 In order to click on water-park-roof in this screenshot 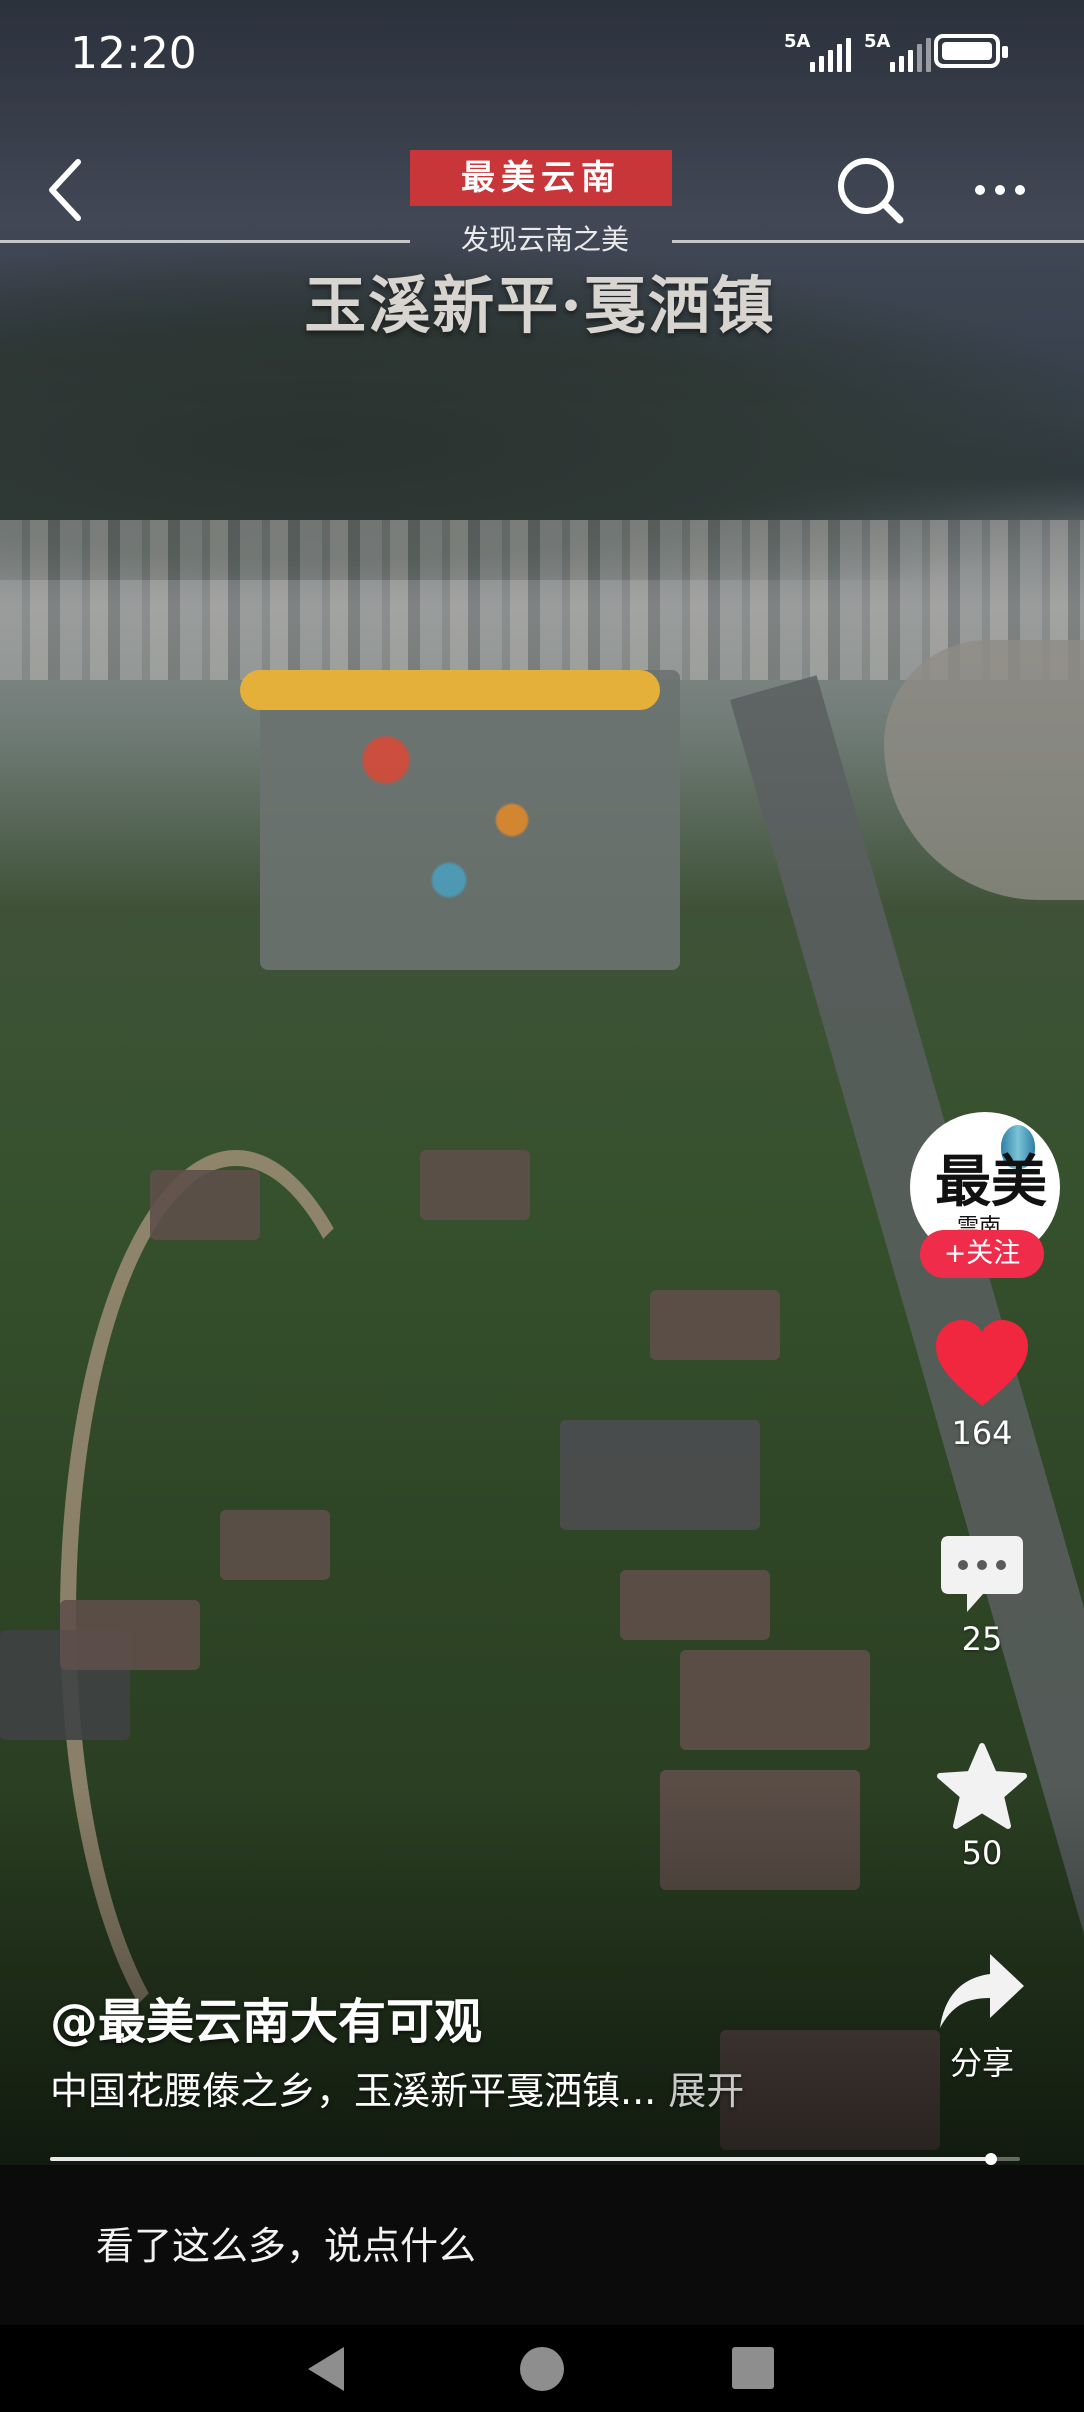, I will do `click(450, 690)`.